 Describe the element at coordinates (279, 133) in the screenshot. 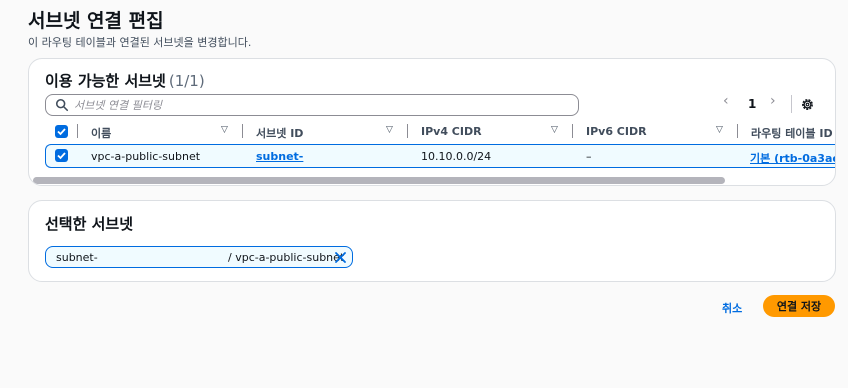

I see `column-header-subnet-id: 서브넷 ID` at that location.